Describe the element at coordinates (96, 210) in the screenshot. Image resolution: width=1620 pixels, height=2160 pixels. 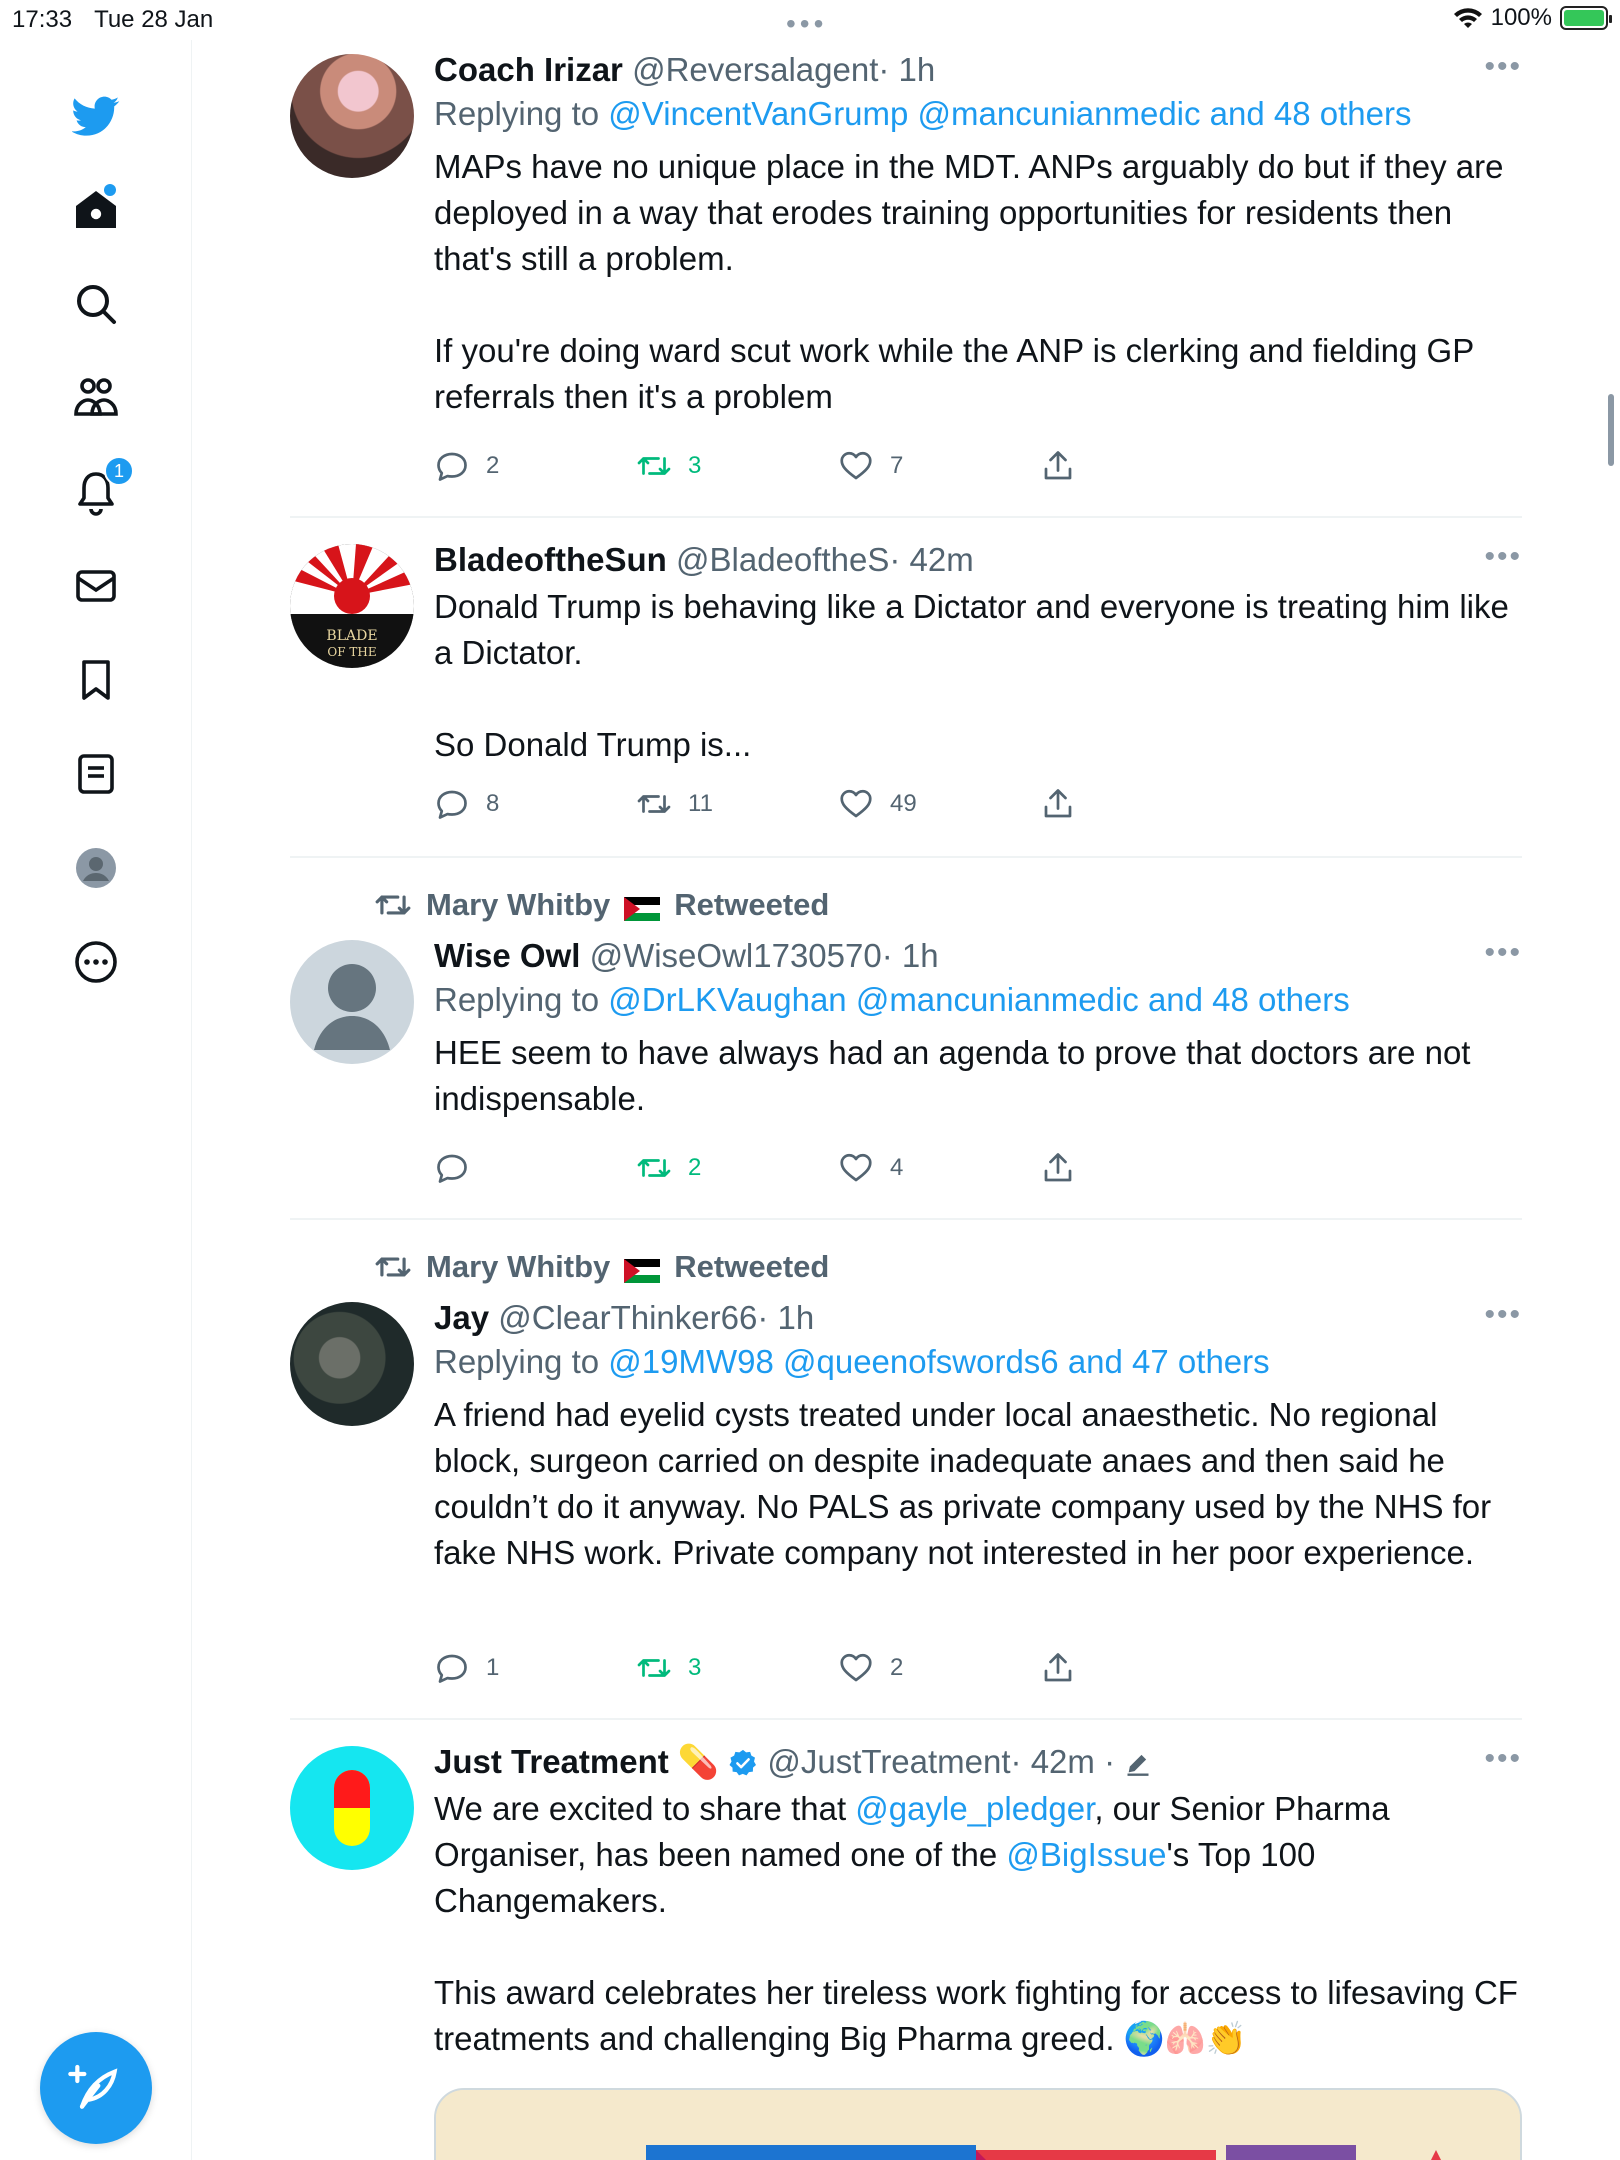
I see `home-icon` at that location.